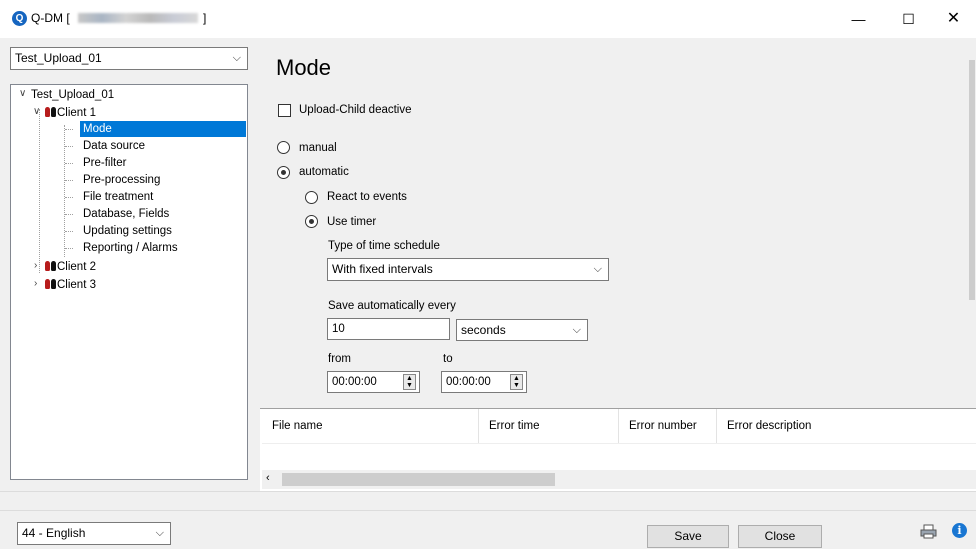 This screenshot has width=976, height=549. What do you see at coordinates (318, 148) in the screenshot?
I see `manual-label: manual` at bounding box center [318, 148].